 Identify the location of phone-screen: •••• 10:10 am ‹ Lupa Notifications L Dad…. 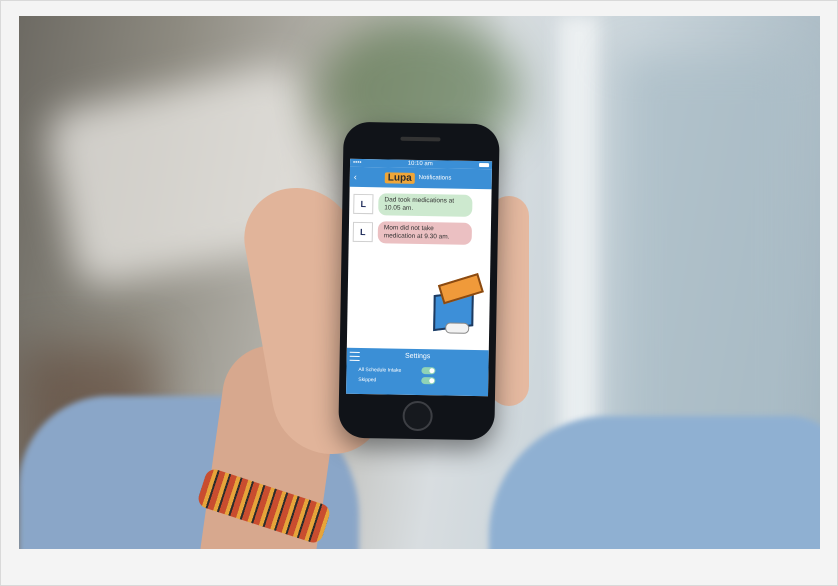
(419, 277).